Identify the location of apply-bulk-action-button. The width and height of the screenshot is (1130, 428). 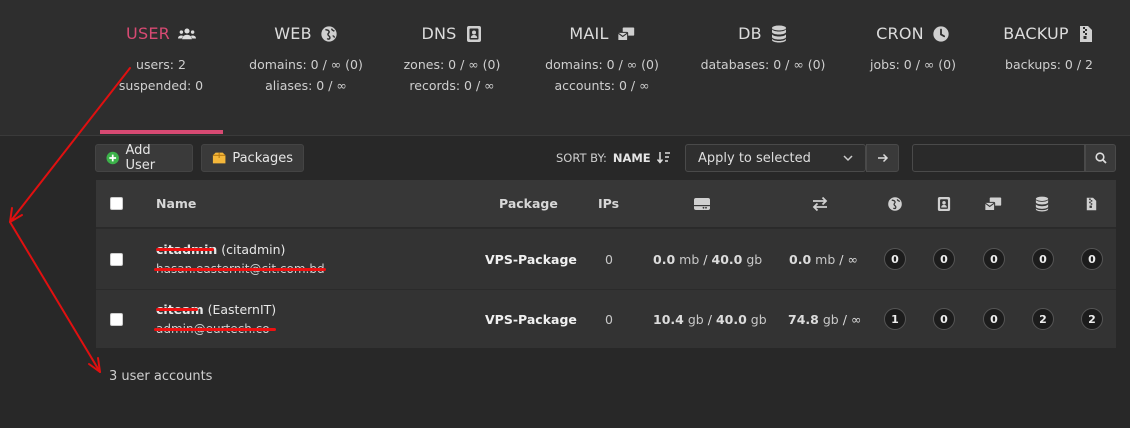
(882, 158).